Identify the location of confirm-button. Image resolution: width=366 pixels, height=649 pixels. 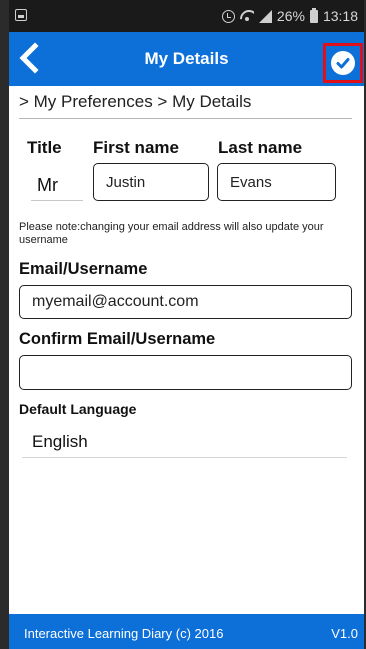
(343, 63).